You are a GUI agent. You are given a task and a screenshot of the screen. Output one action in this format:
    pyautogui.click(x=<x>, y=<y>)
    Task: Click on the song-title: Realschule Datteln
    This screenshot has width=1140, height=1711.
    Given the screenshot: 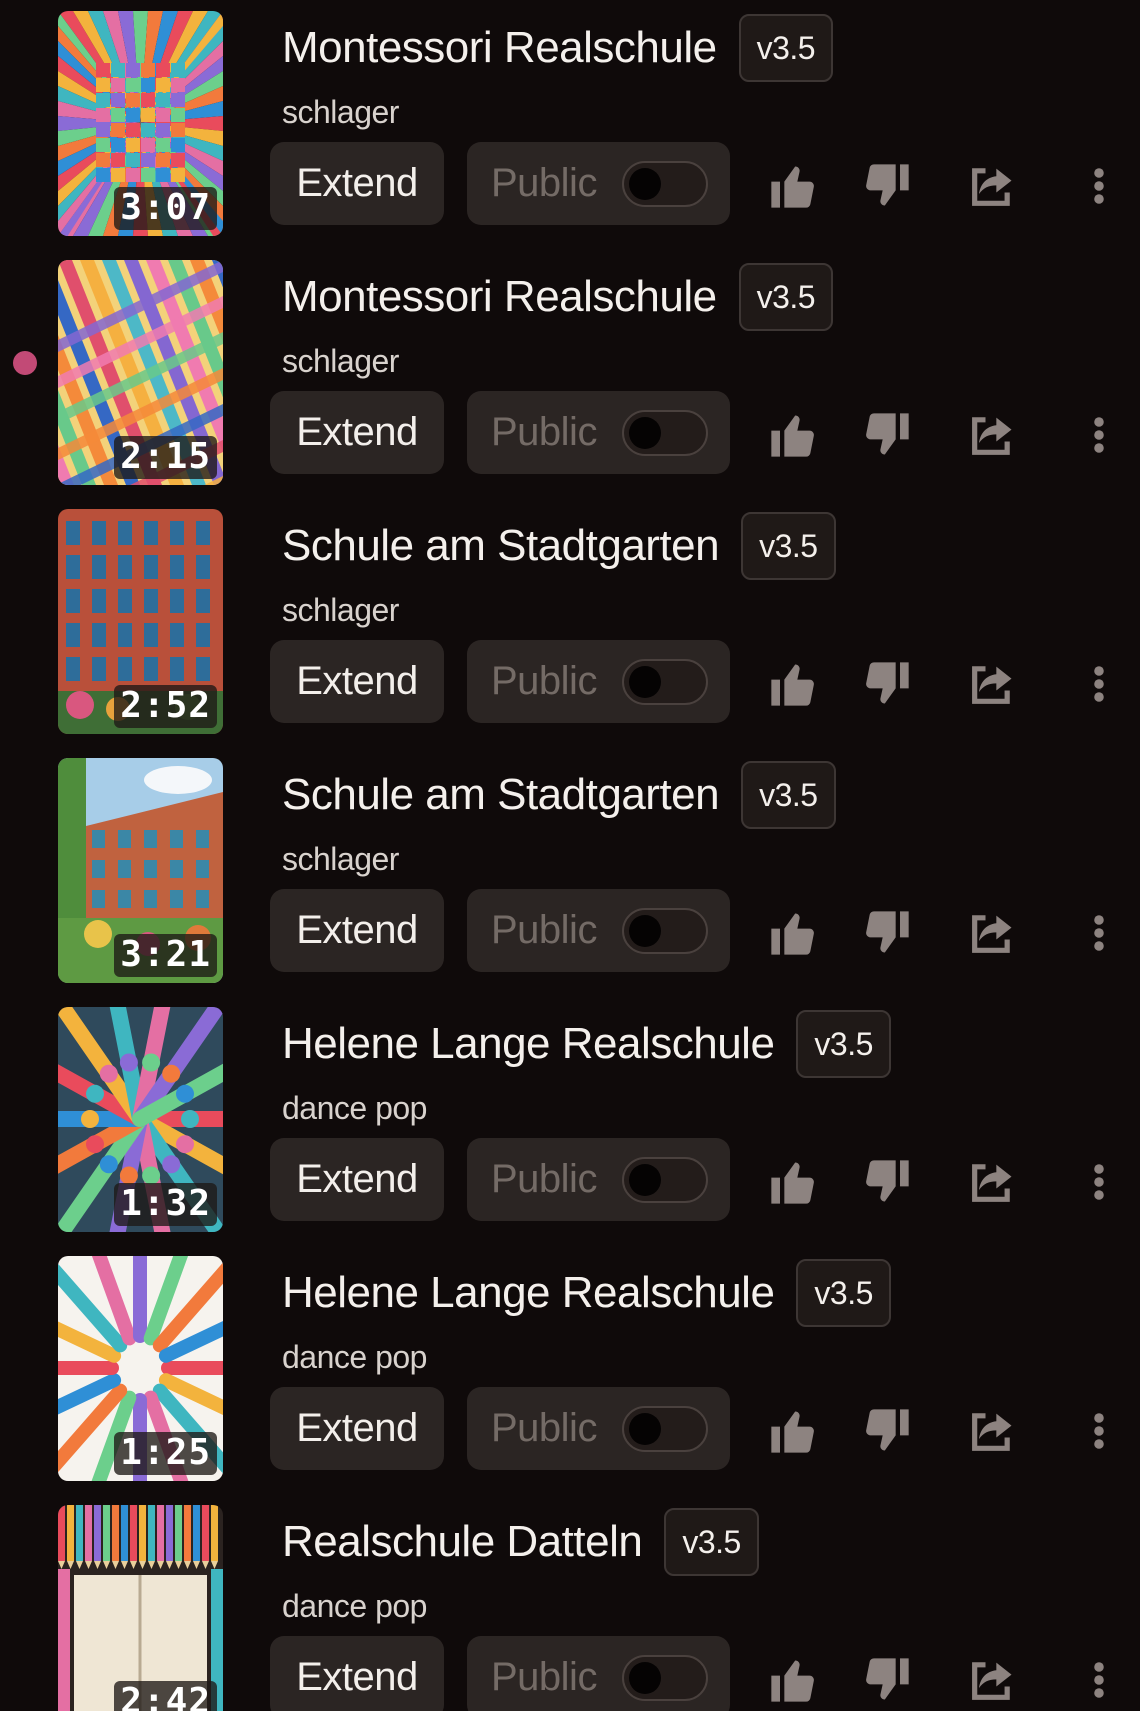 What is the action you would take?
    pyautogui.click(x=462, y=1542)
    